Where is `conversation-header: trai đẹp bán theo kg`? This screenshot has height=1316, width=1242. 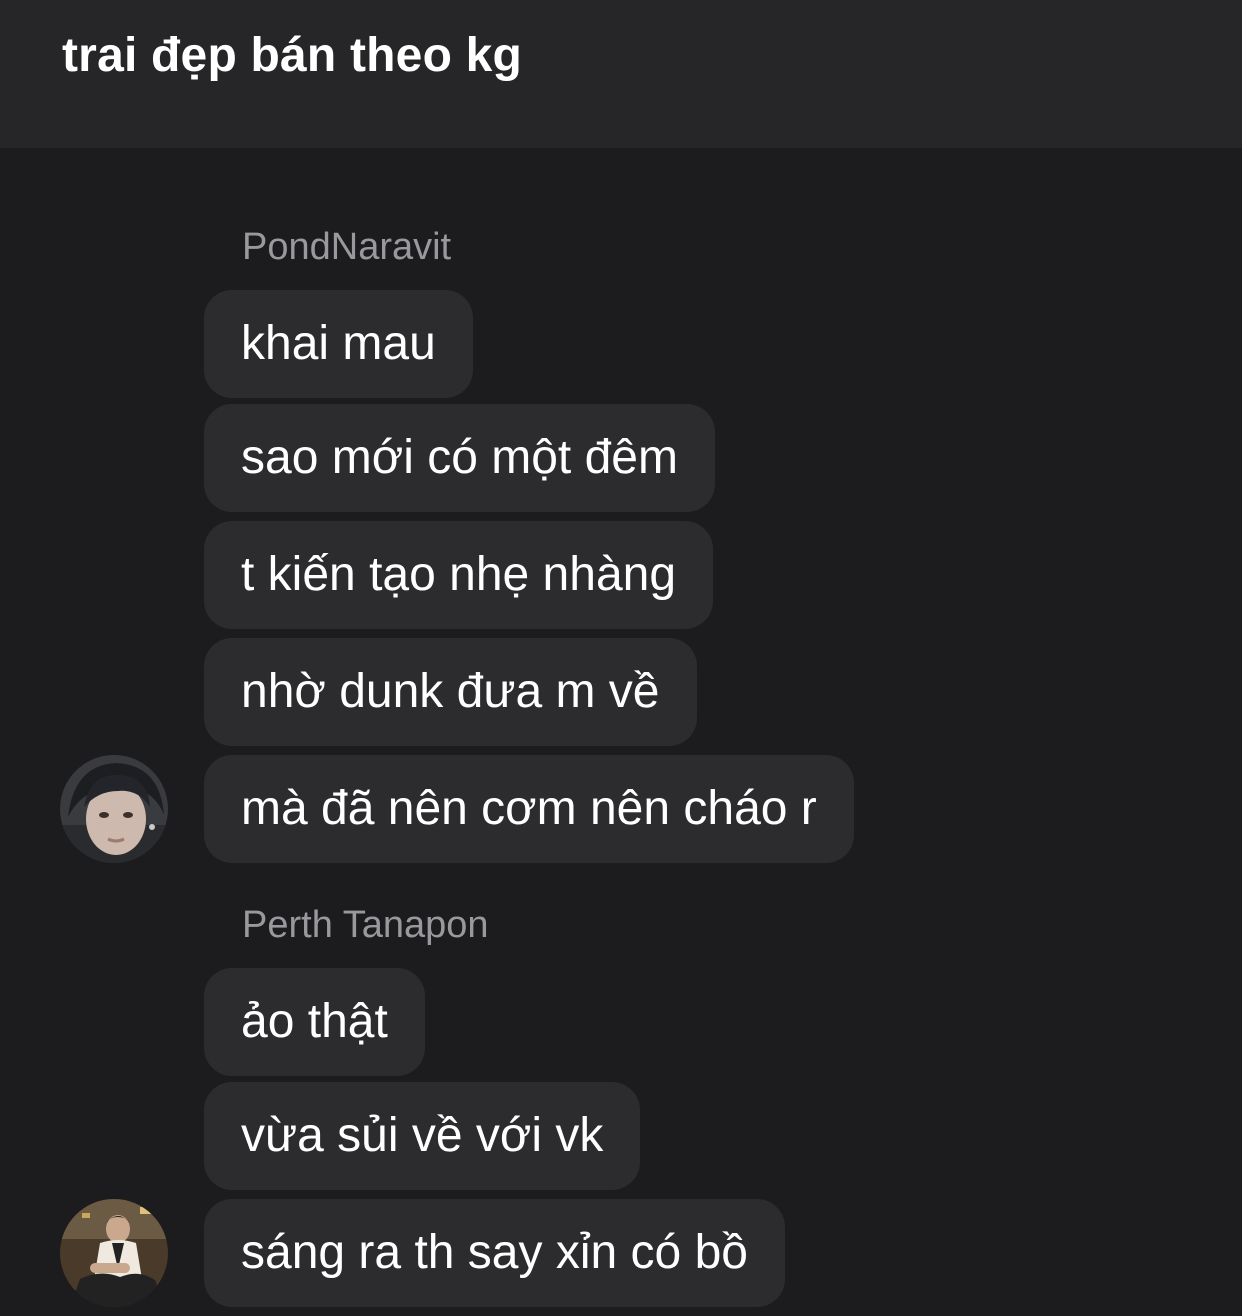
conversation-header: trai đẹp bán theo kg is located at coordinates (621, 74).